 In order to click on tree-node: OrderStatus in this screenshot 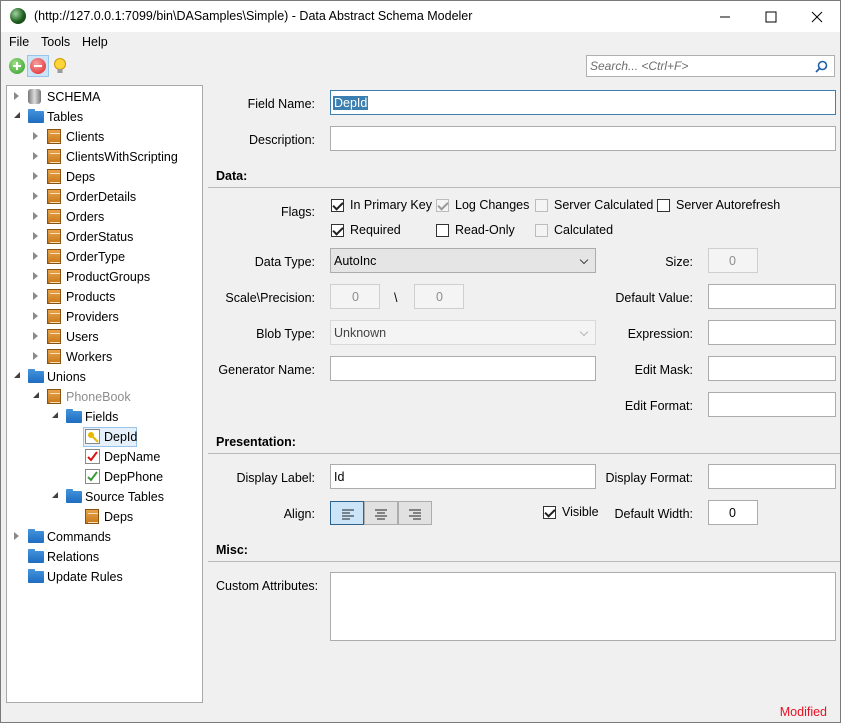, I will do `click(104, 237)`.